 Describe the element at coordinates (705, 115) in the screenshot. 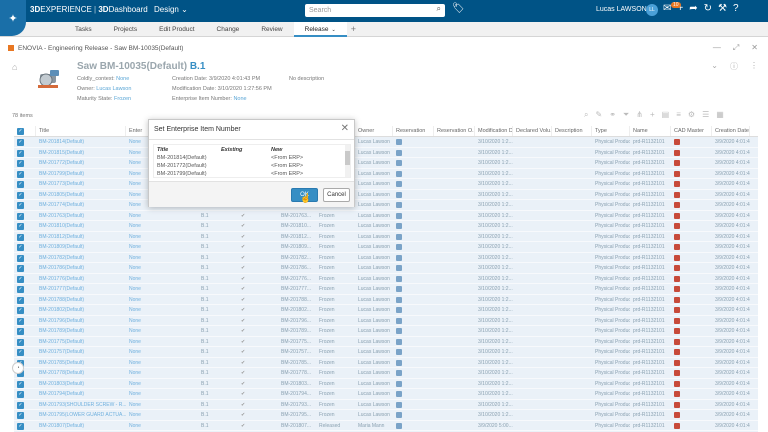

I see `list-view-icon: ☰` at that location.